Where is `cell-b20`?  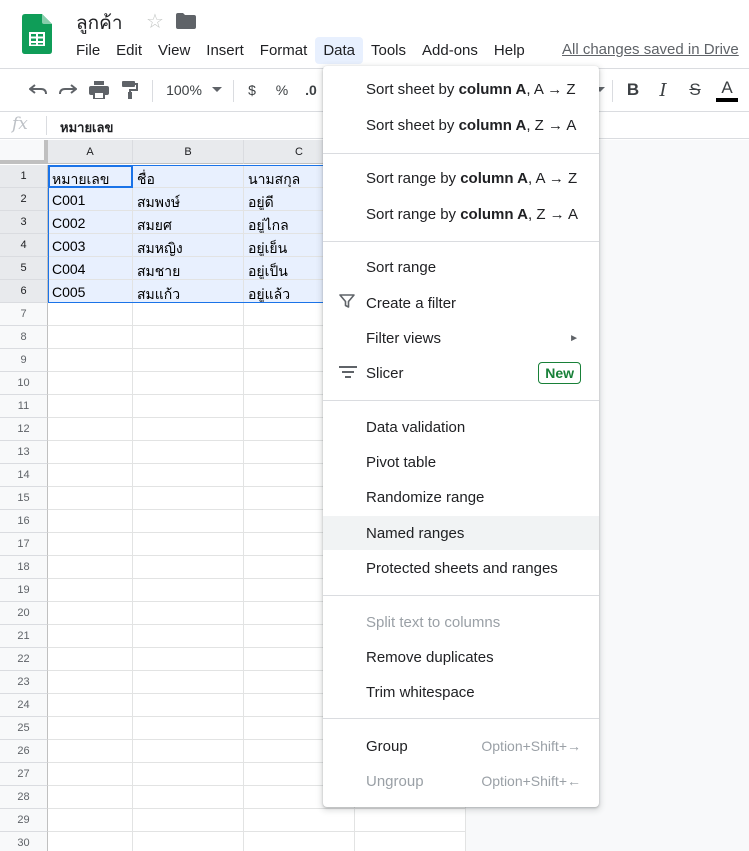 cell-b20 is located at coordinates (188, 613).